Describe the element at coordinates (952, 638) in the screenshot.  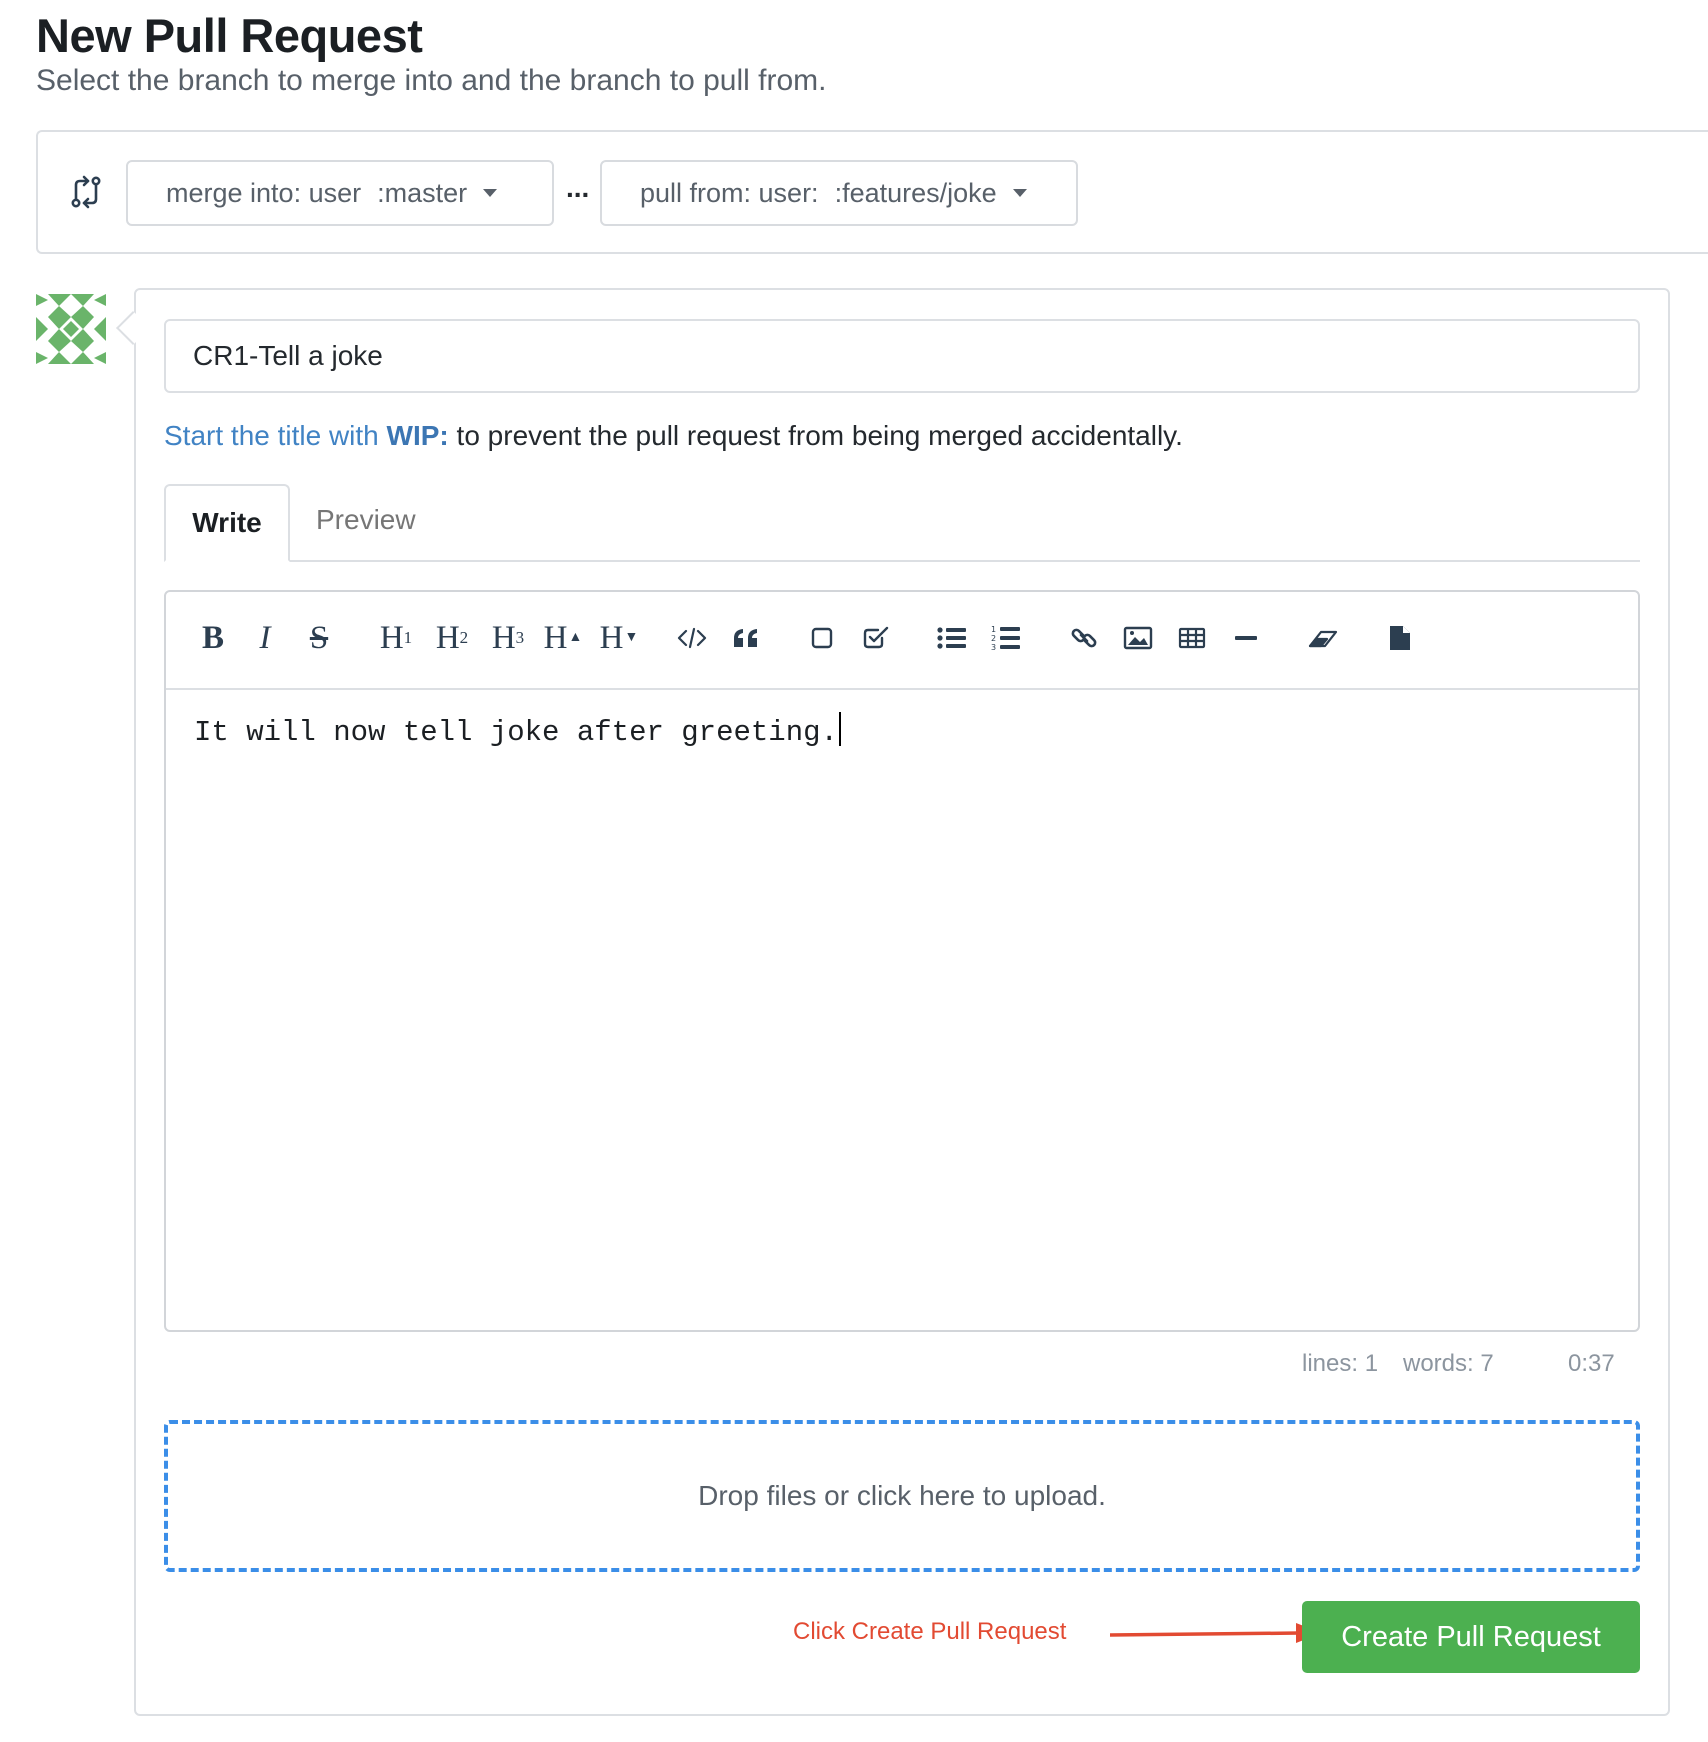
I see `unordered-list-icon` at that location.